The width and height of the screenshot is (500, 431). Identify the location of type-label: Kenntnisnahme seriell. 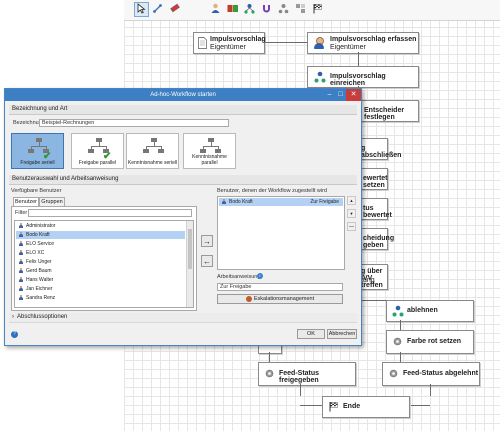
(152, 163).